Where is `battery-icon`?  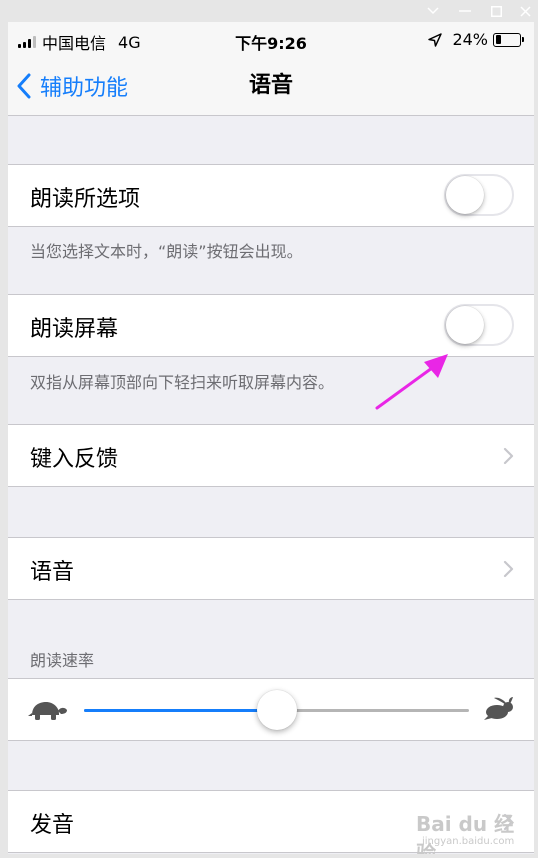 battery-icon is located at coordinates (507, 39).